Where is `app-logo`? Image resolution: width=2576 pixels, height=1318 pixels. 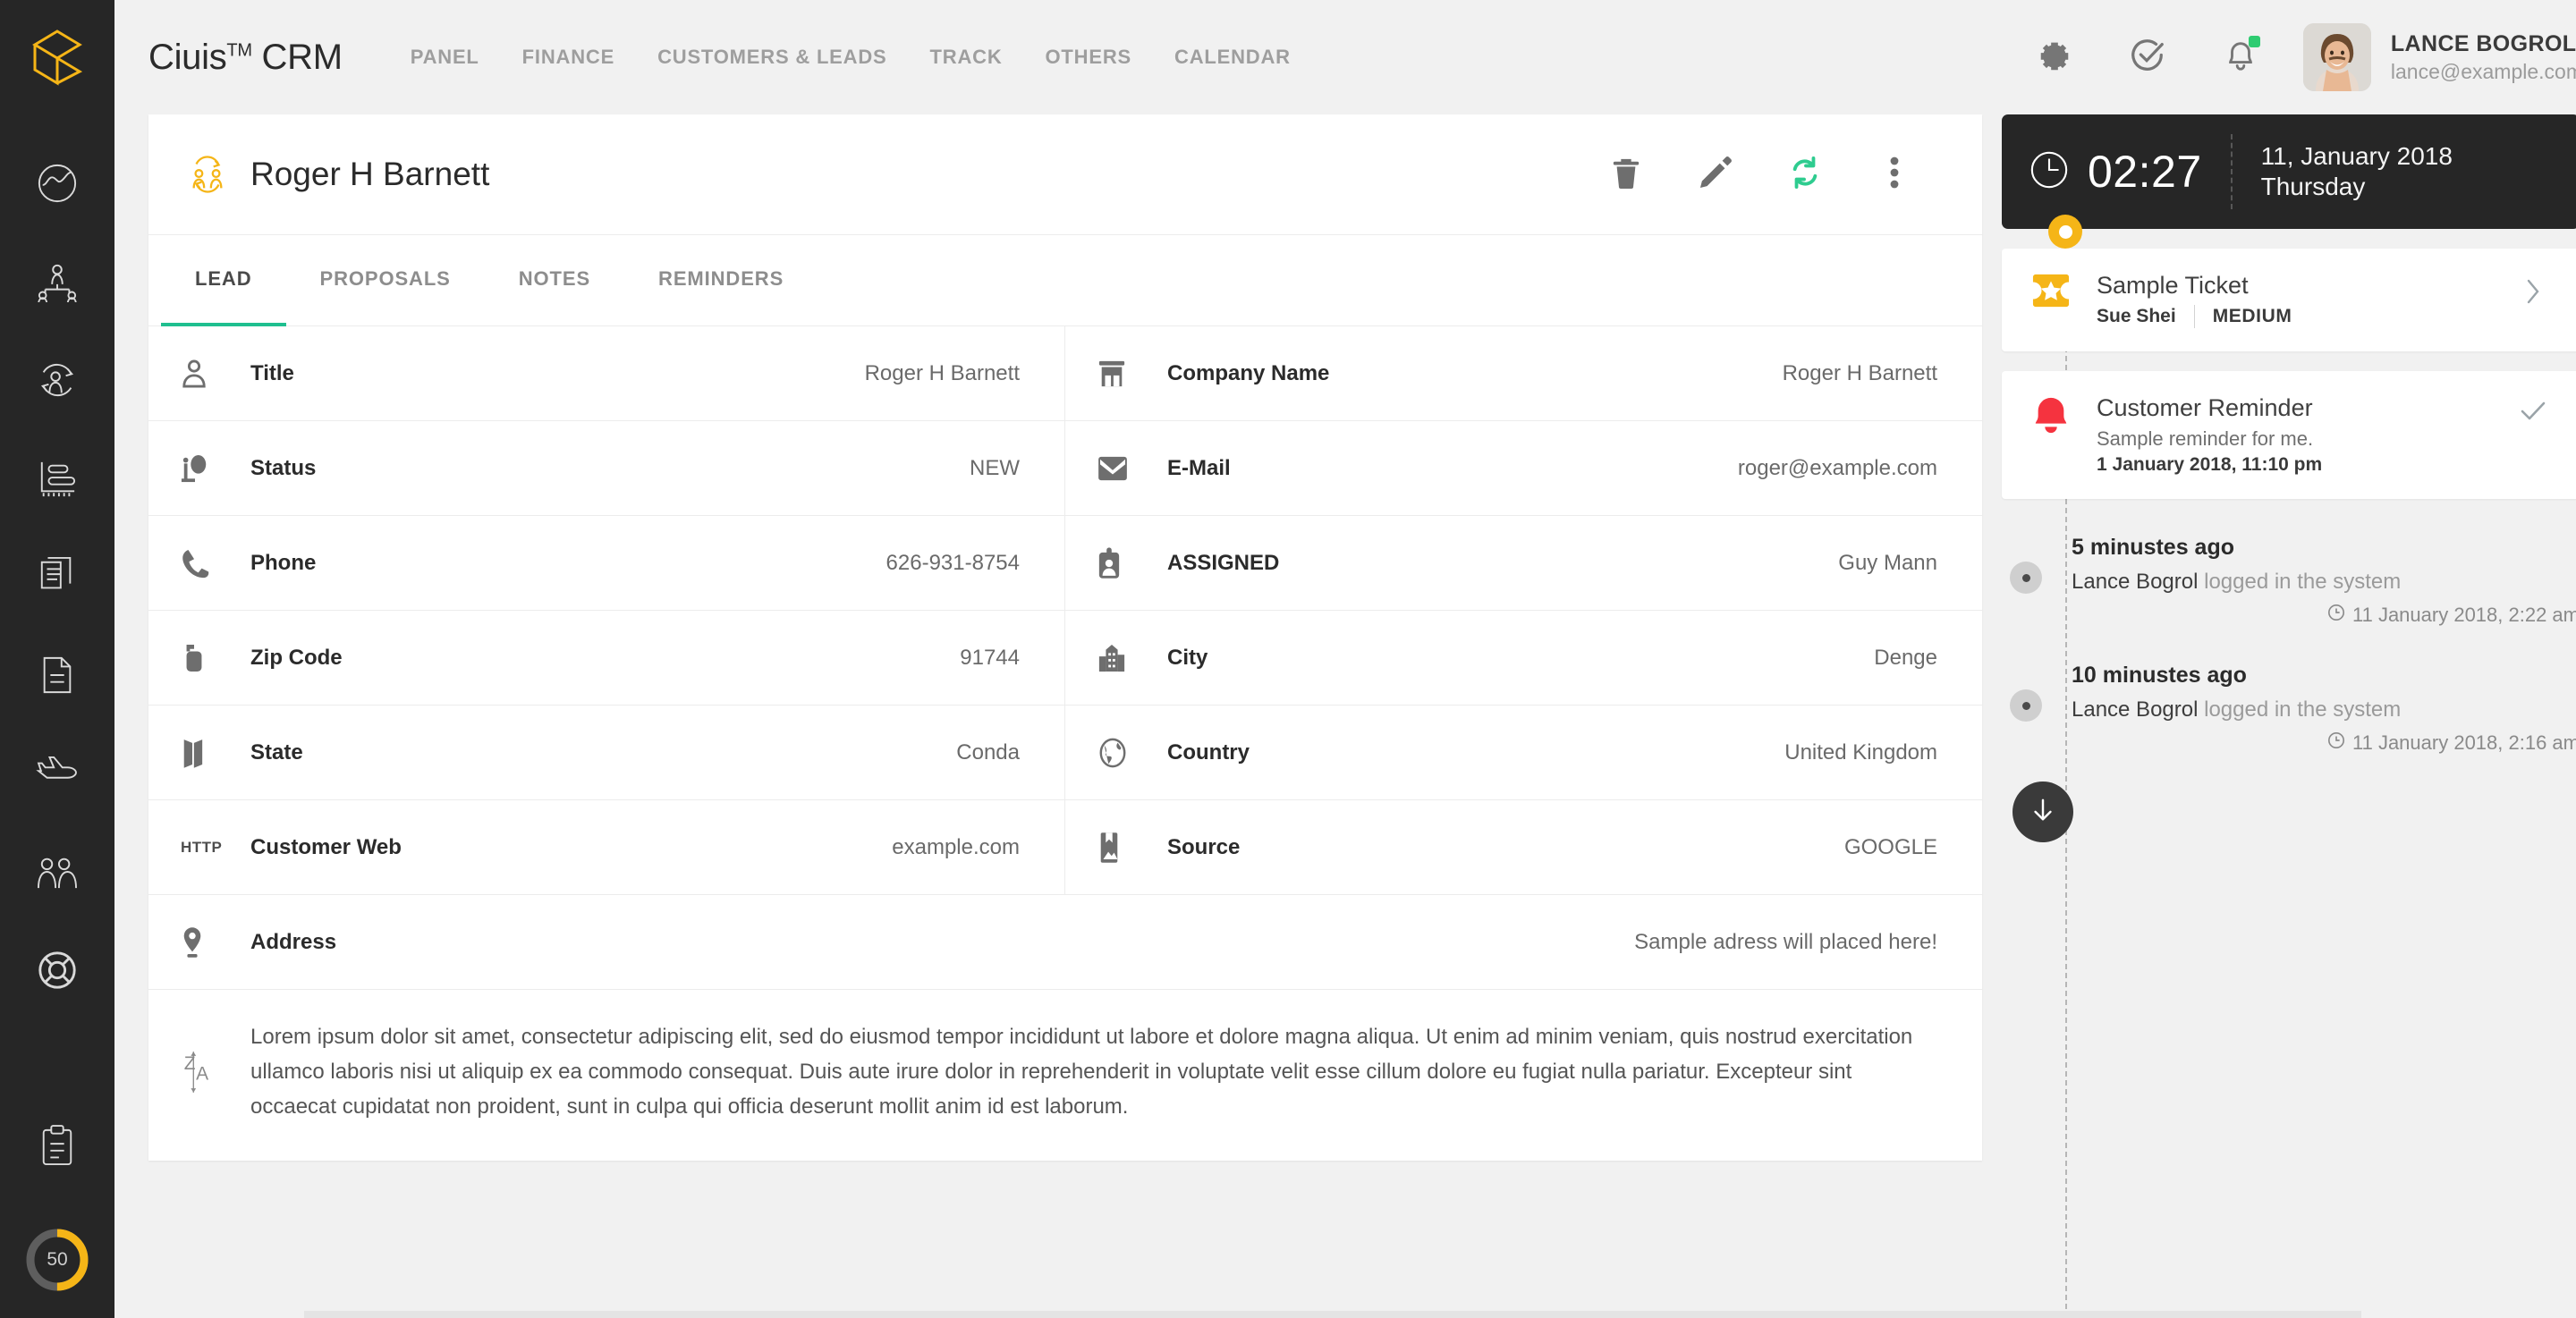
app-logo is located at coordinates (57, 57).